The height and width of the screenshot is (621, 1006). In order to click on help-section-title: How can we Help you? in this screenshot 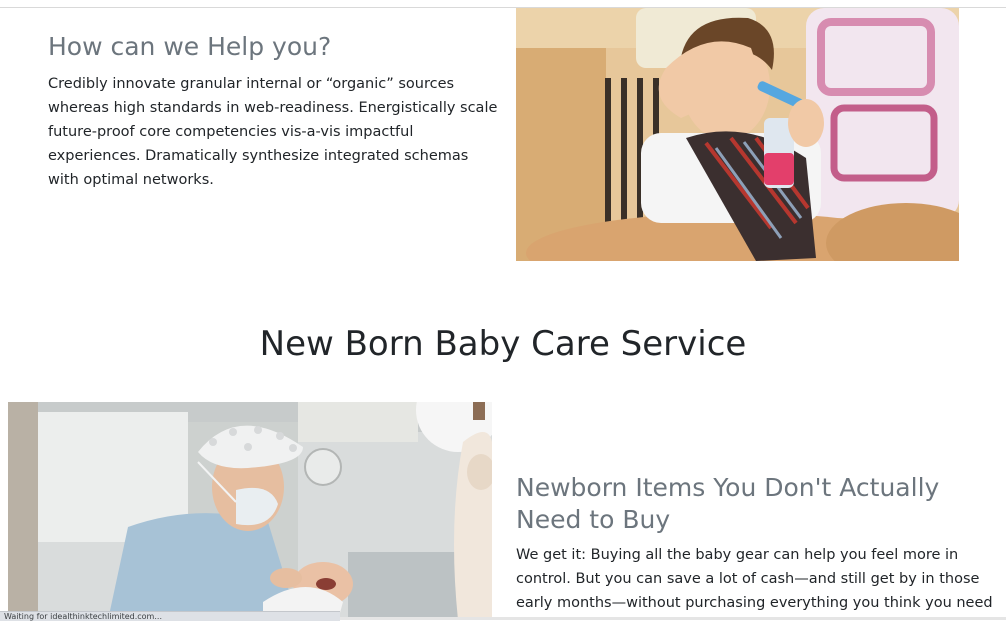, I will do `click(190, 46)`.